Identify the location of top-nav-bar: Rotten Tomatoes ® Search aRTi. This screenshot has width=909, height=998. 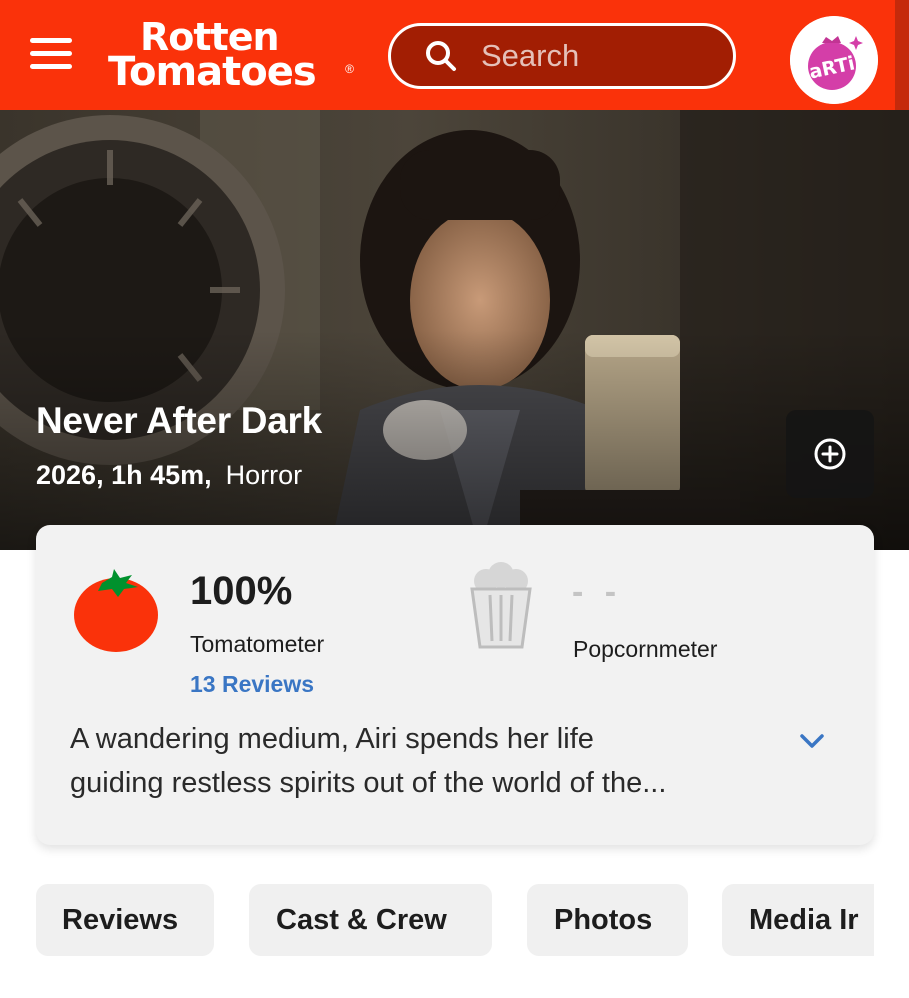
(454, 55).